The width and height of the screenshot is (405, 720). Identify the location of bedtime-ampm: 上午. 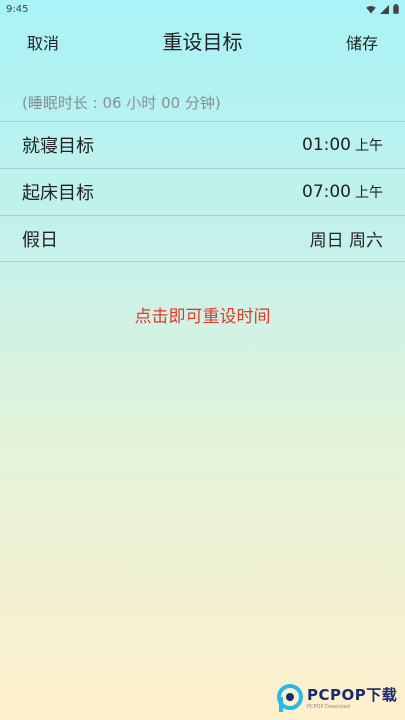
(369, 146).